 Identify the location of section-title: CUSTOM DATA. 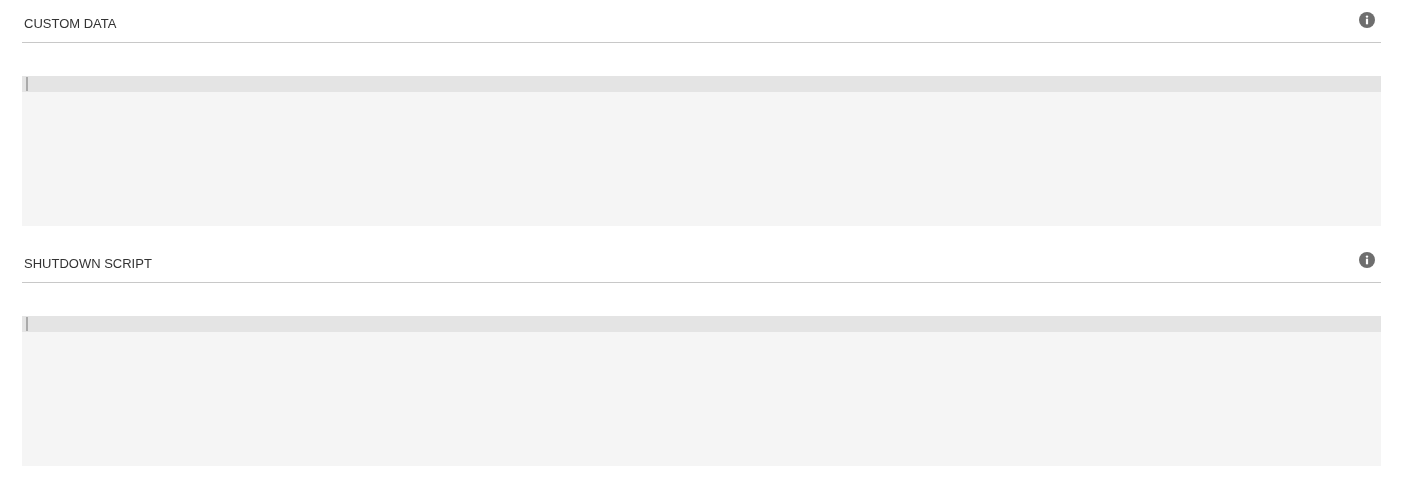
(70, 24).